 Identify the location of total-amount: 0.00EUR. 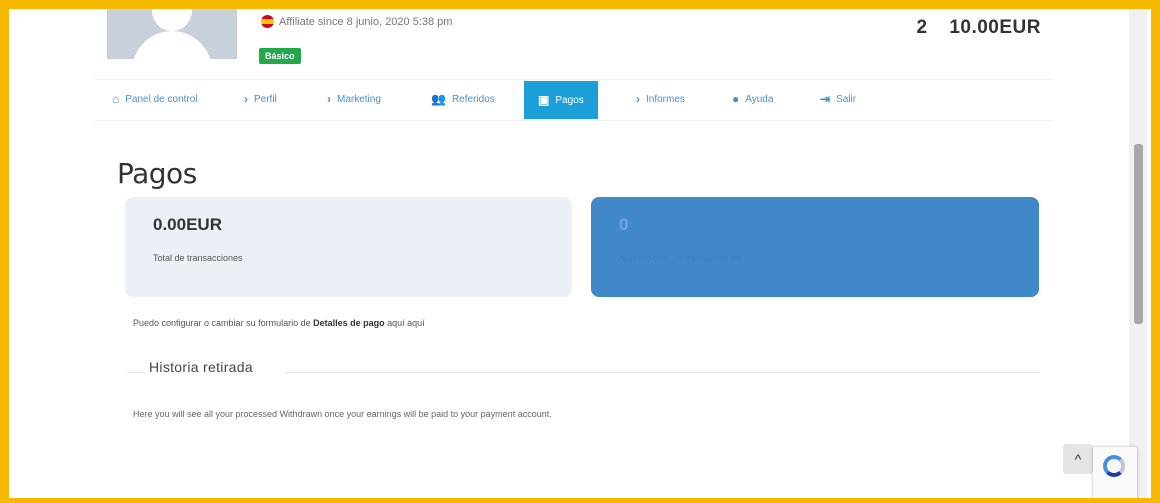
(187, 224).